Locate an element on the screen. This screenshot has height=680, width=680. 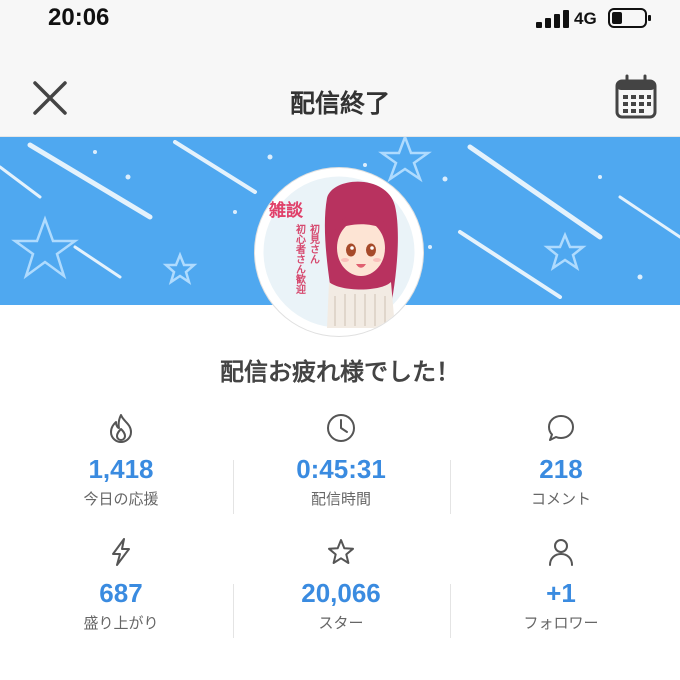
stat-label: 配信時間 is located at coordinates (340, 499).